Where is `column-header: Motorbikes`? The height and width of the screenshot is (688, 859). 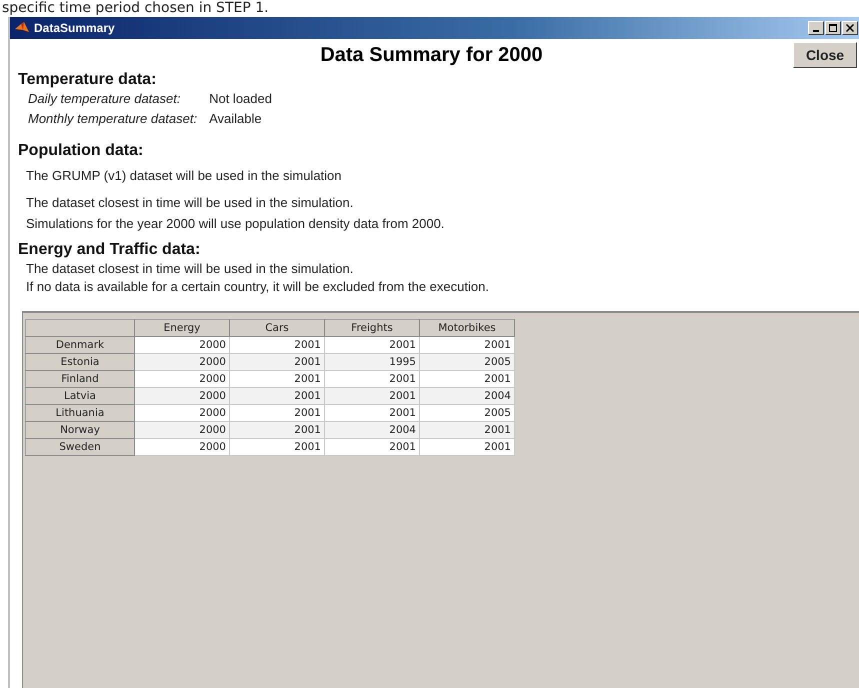
column-header: Motorbikes is located at coordinates (467, 328).